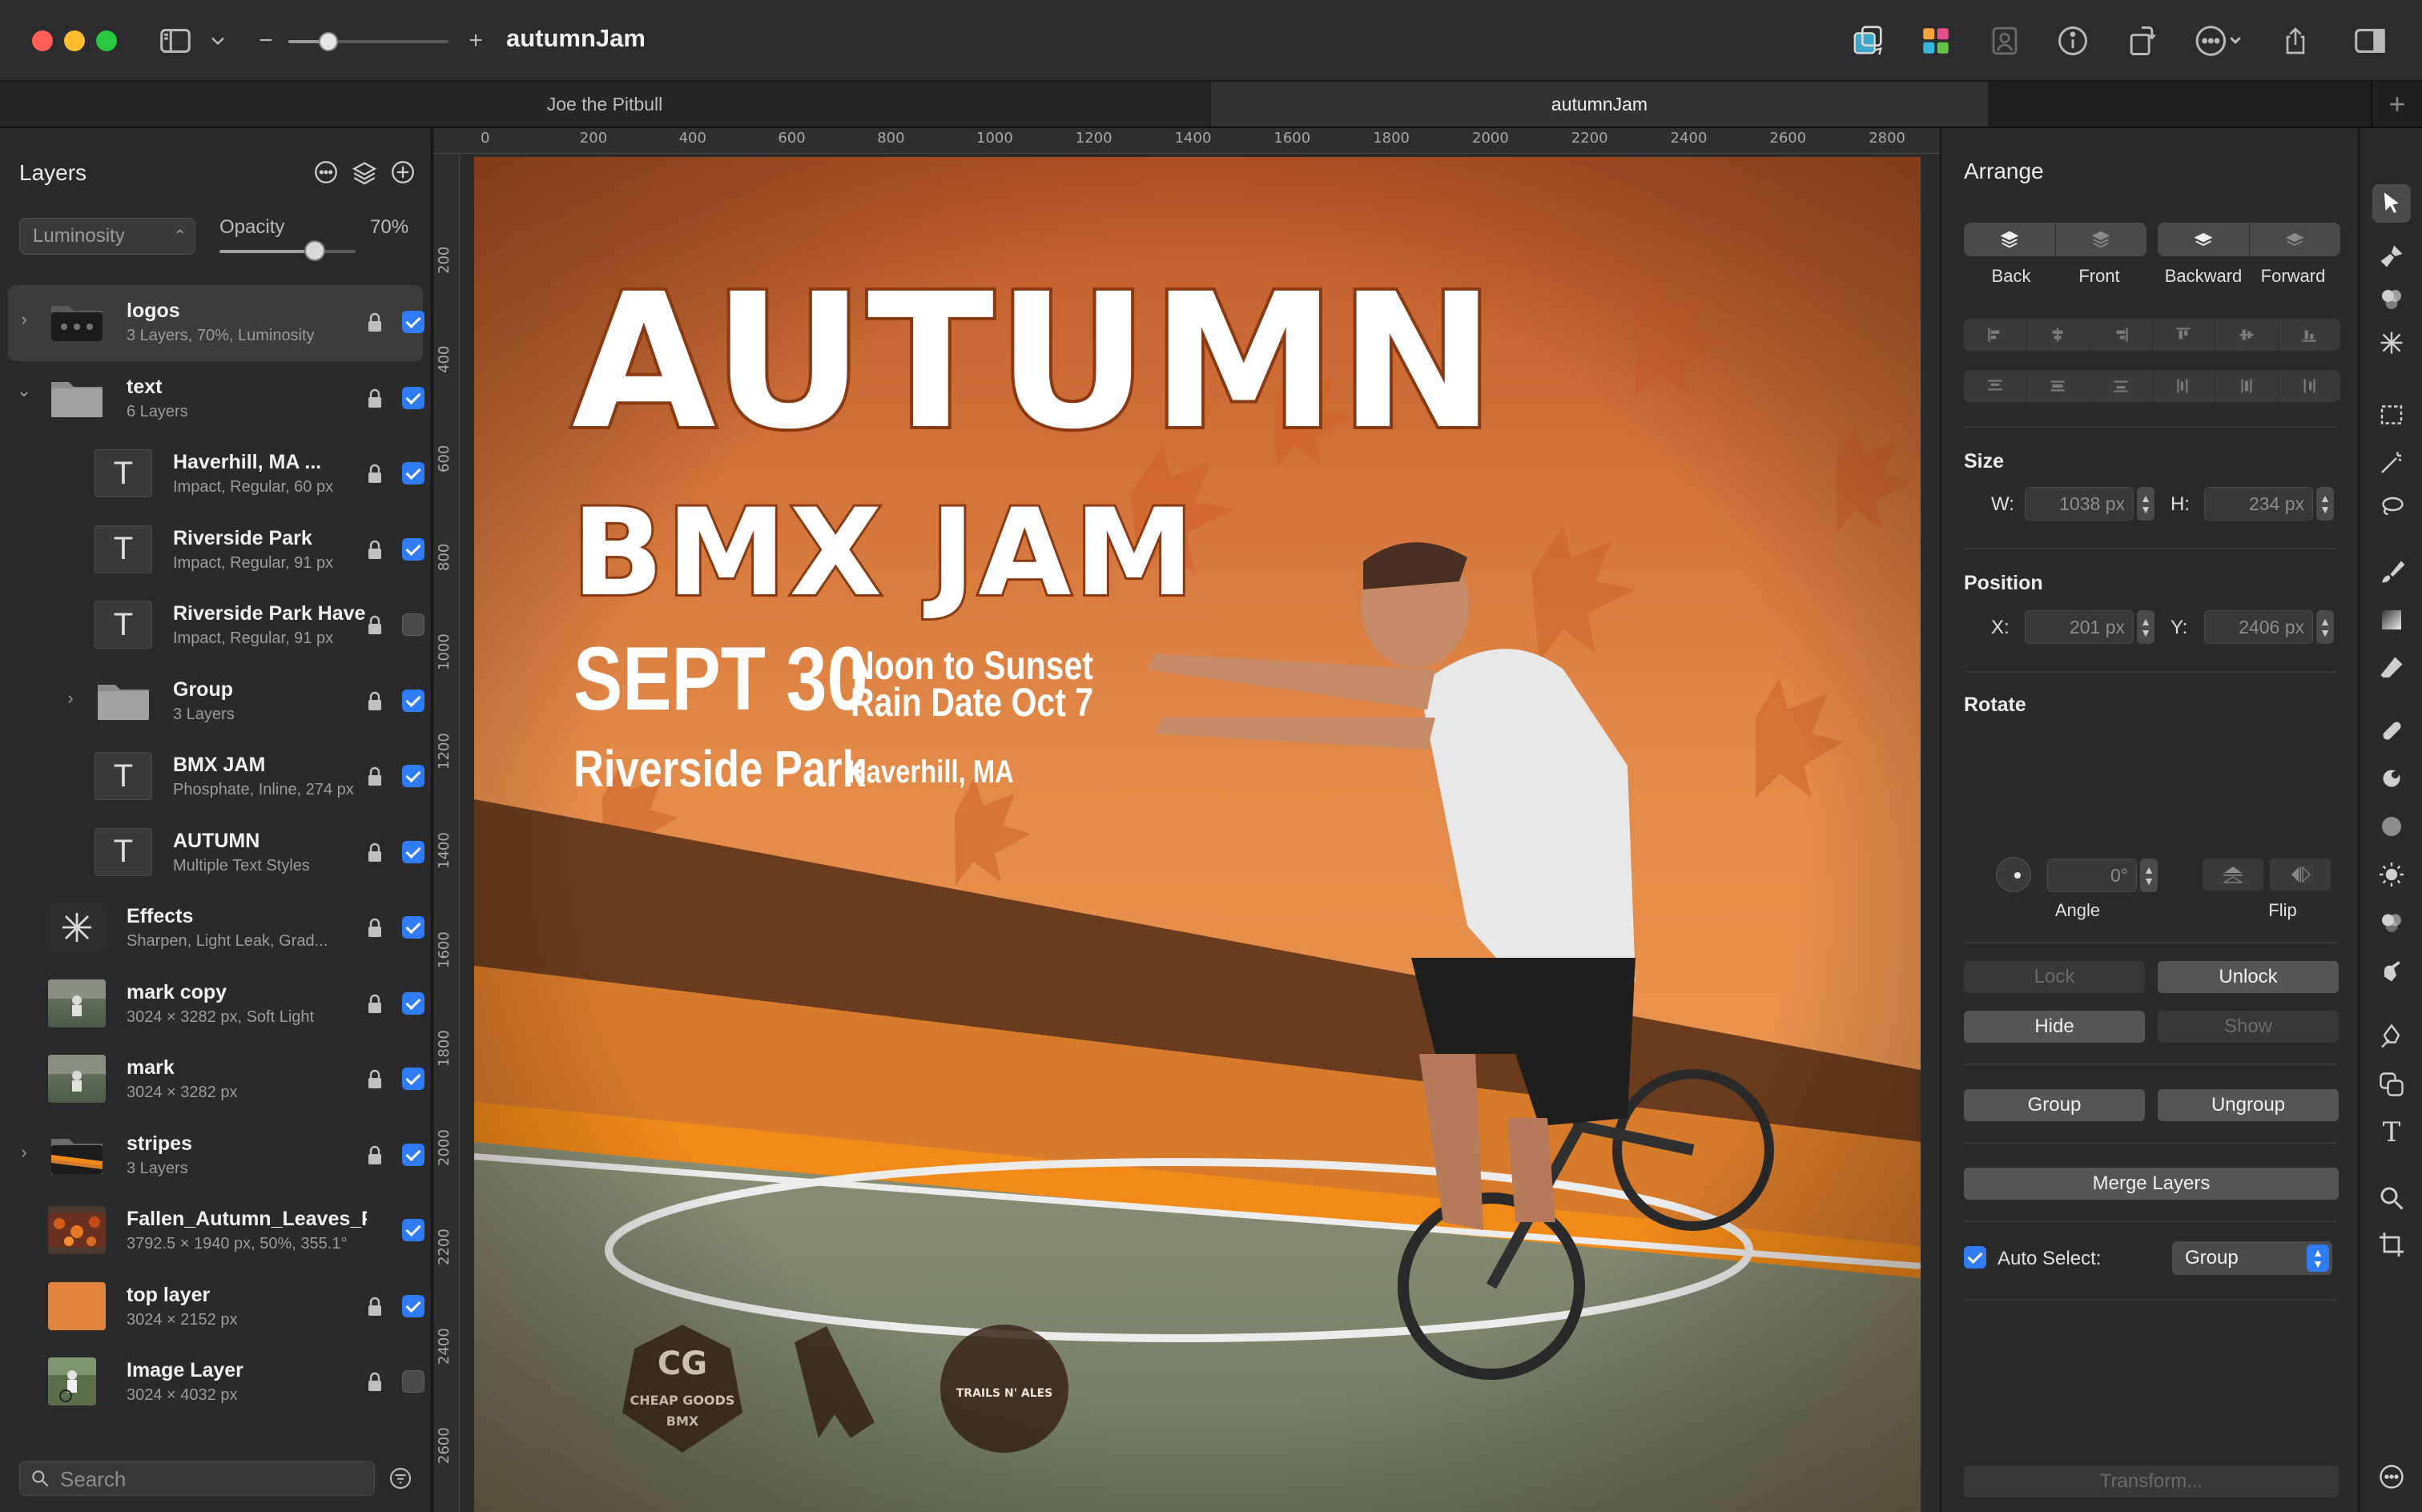 The image size is (2422, 1512). What do you see at coordinates (328, 41) in the screenshot?
I see `zoom-slider-knob` at bounding box center [328, 41].